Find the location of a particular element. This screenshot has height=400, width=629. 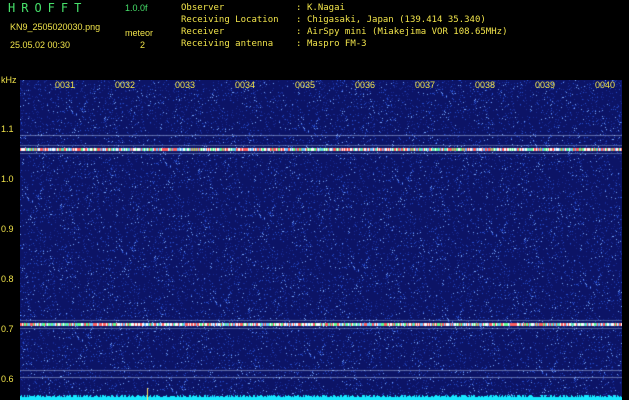

app-title: HROFFT is located at coordinates (48, 8).